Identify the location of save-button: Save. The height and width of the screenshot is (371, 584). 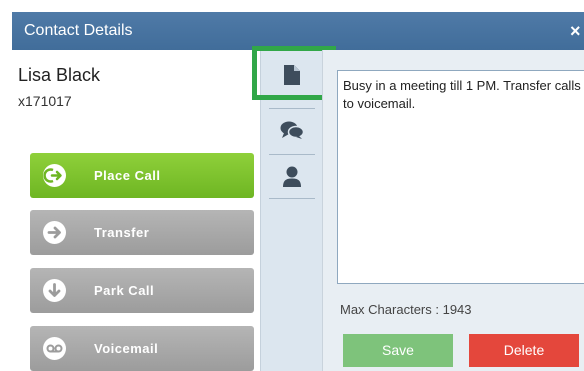
(398, 350).